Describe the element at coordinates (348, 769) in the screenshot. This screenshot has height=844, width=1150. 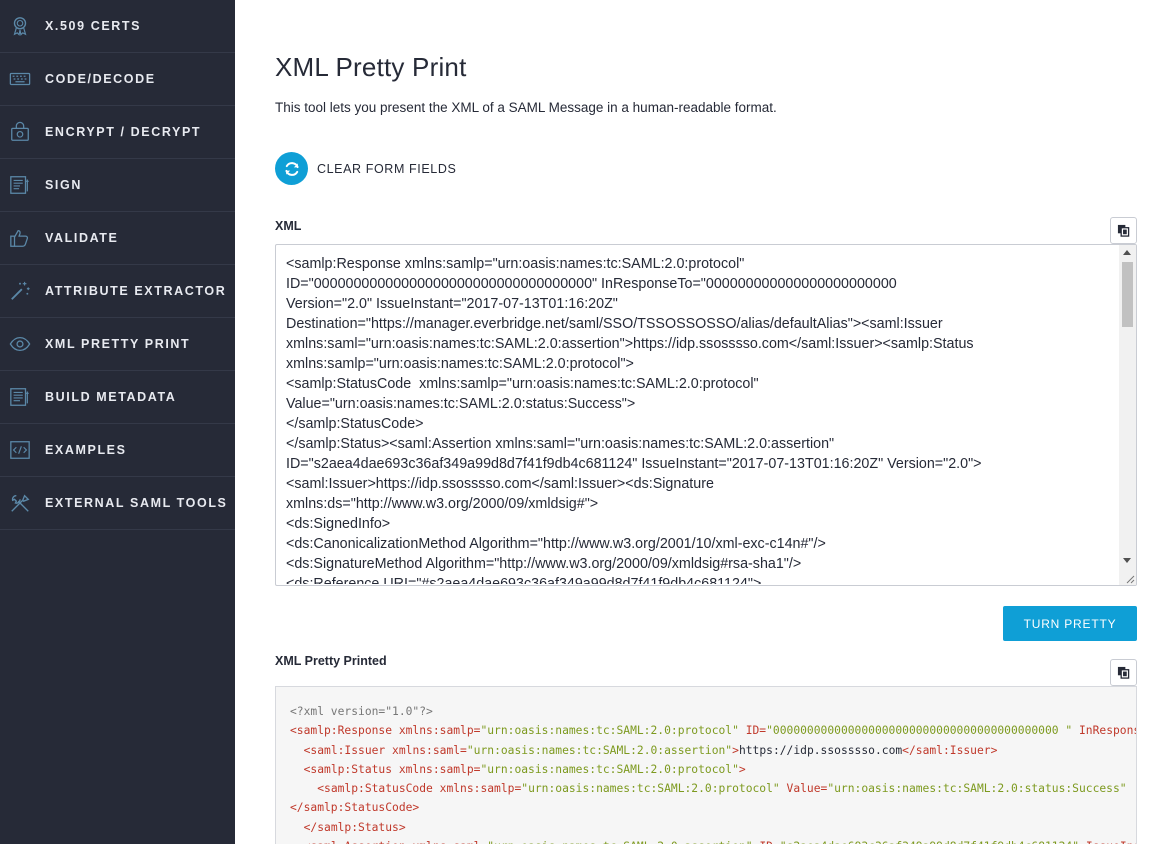
I see `xml-token: <samlp:Status` at that location.